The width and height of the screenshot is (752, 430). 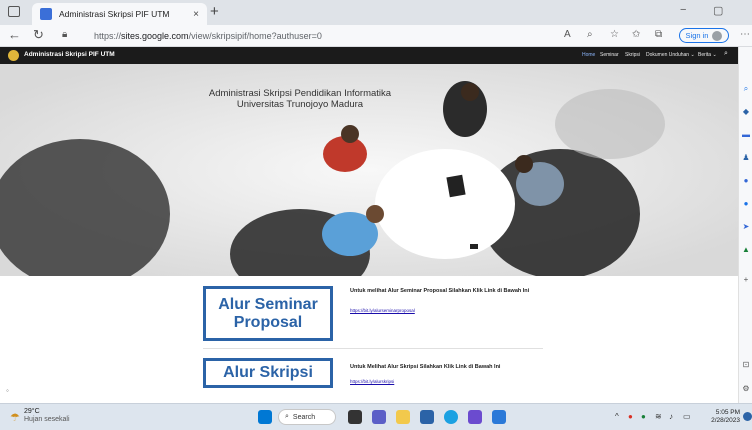 What do you see at coordinates (196, 14) in the screenshot?
I see `tab-close-button: ×` at bounding box center [196, 14].